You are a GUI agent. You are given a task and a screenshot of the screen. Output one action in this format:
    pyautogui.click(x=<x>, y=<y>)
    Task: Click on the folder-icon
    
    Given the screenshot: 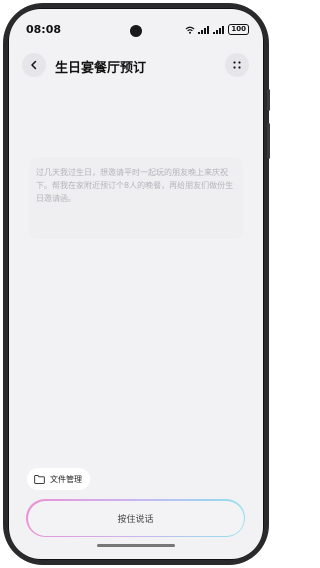 What is the action you would take?
    pyautogui.click(x=39, y=479)
    